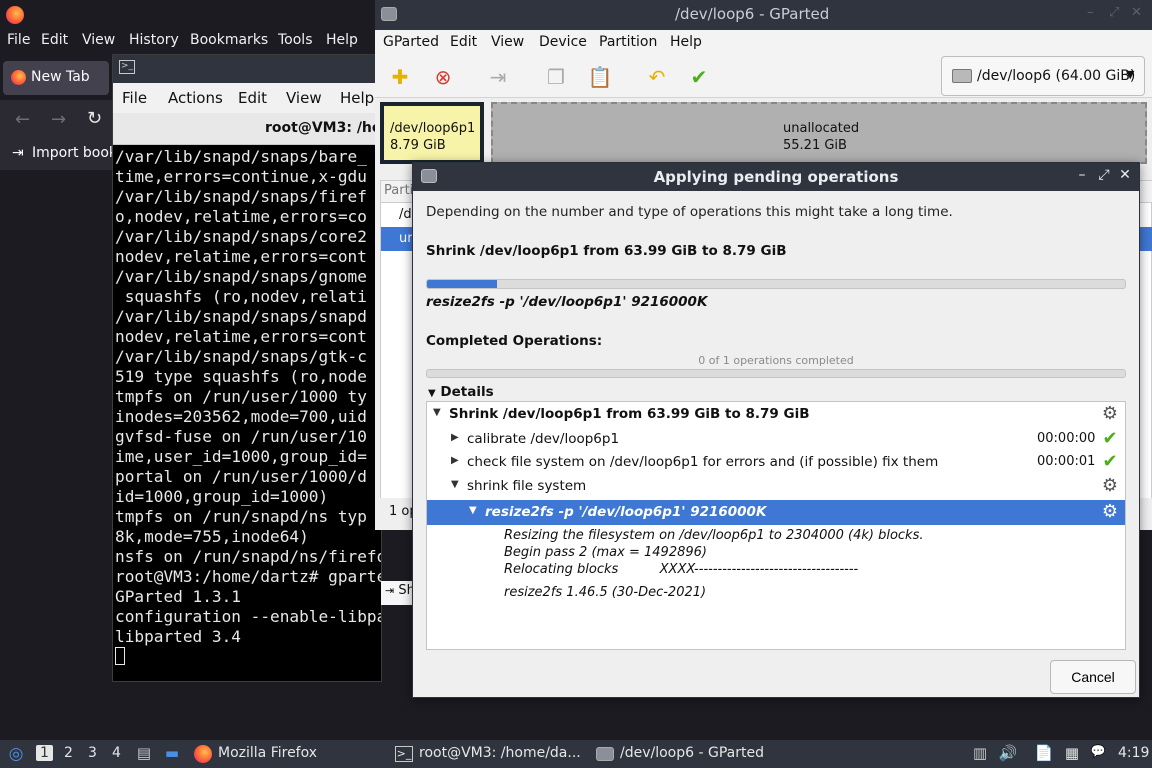 This screenshot has height=768, width=1152. Describe the element at coordinates (763, 77) in the screenshot. I see `gparted-toolbar: ✚ ⊗ ⇥ ❐ 📋 ↶ ✔ /dev/loop6 (64.00 GiB) ▼` at that location.